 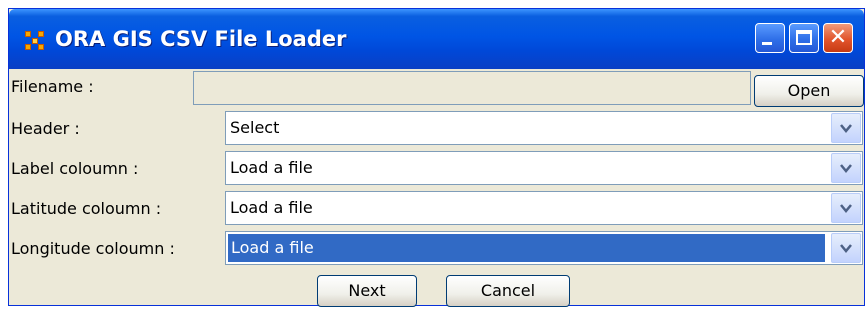 What do you see at coordinates (544, 208) in the screenshot?
I see `latitude-column-select: Load a file` at bounding box center [544, 208].